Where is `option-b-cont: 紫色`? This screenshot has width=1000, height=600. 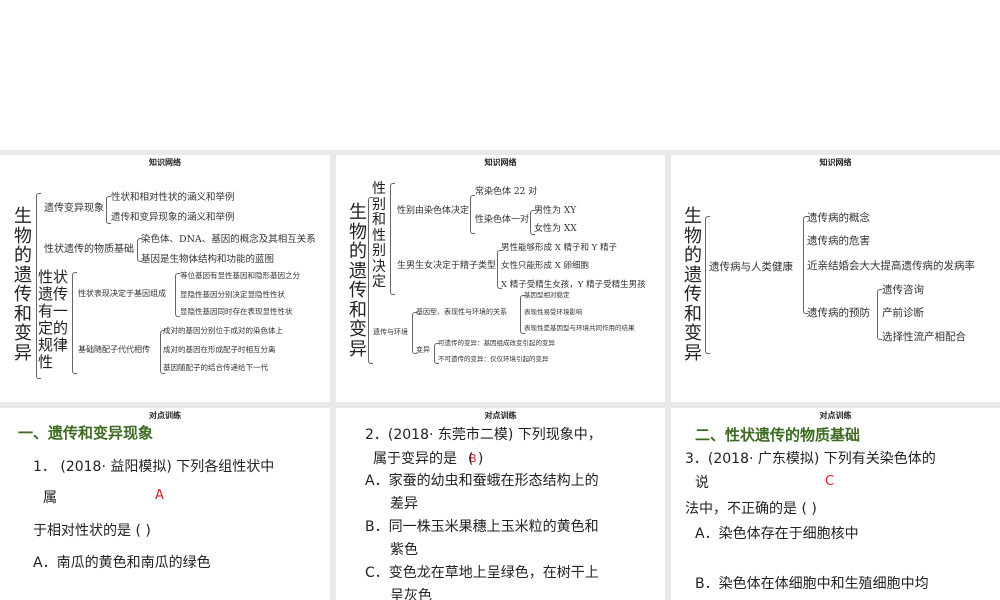
option-b-cont: 紫色 is located at coordinates (404, 550).